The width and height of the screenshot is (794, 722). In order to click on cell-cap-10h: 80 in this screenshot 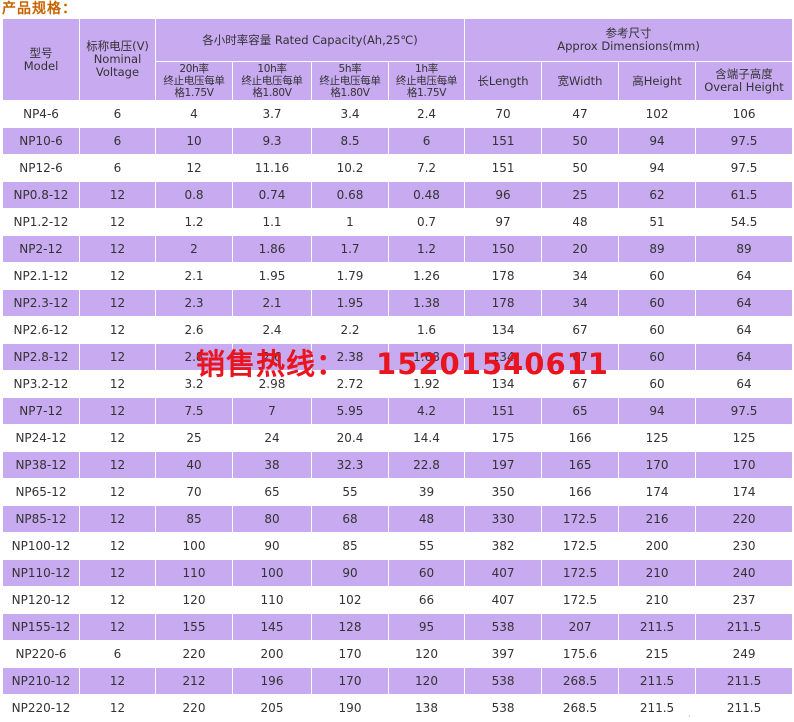, I will do `click(272, 519)`.